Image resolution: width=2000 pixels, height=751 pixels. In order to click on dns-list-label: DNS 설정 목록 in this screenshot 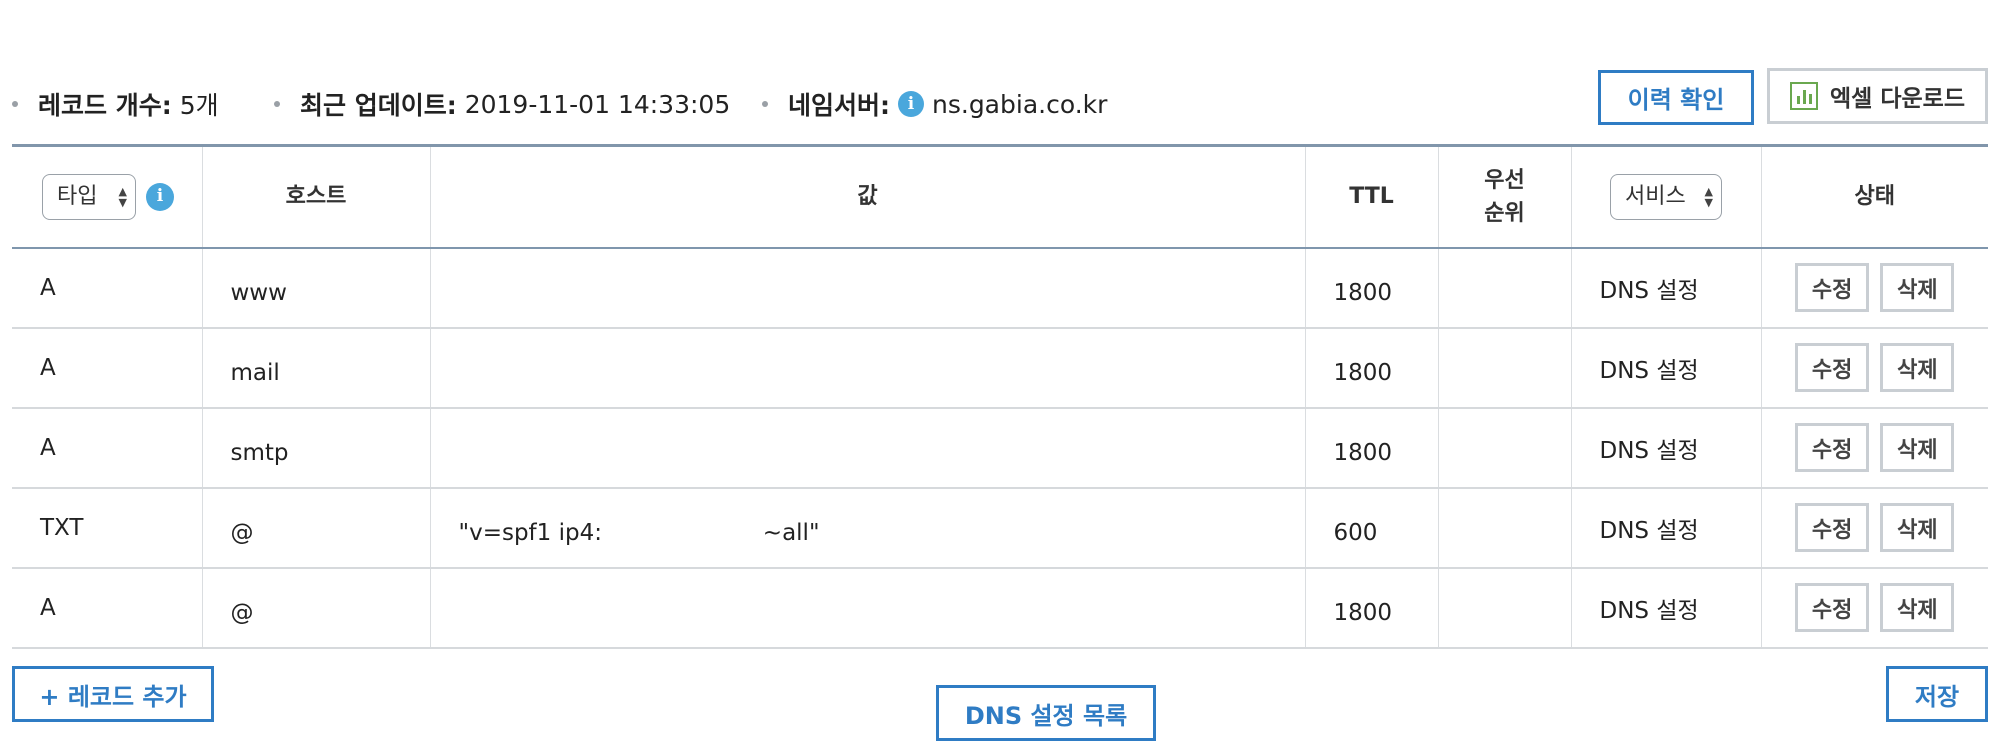, I will do `click(1046, 715)`.